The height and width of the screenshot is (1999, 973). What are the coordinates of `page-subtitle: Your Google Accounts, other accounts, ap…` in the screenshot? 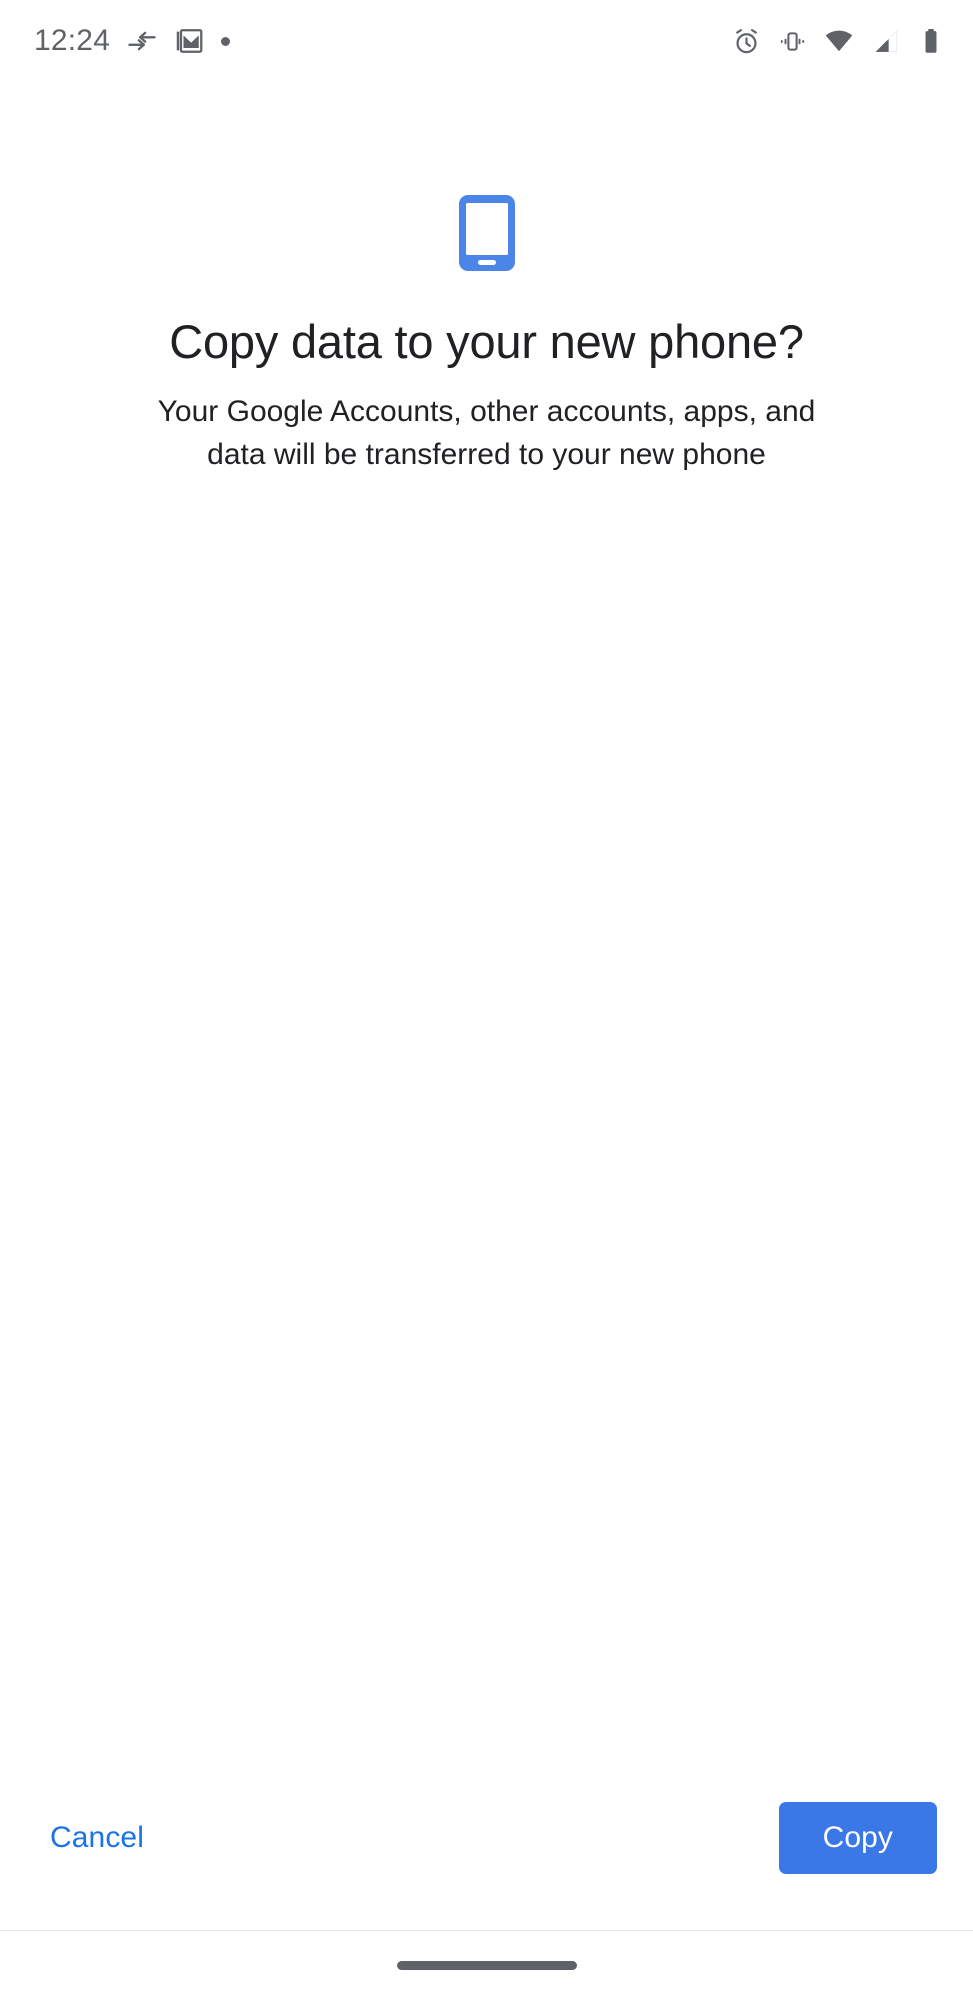 It's located at (486, 433).